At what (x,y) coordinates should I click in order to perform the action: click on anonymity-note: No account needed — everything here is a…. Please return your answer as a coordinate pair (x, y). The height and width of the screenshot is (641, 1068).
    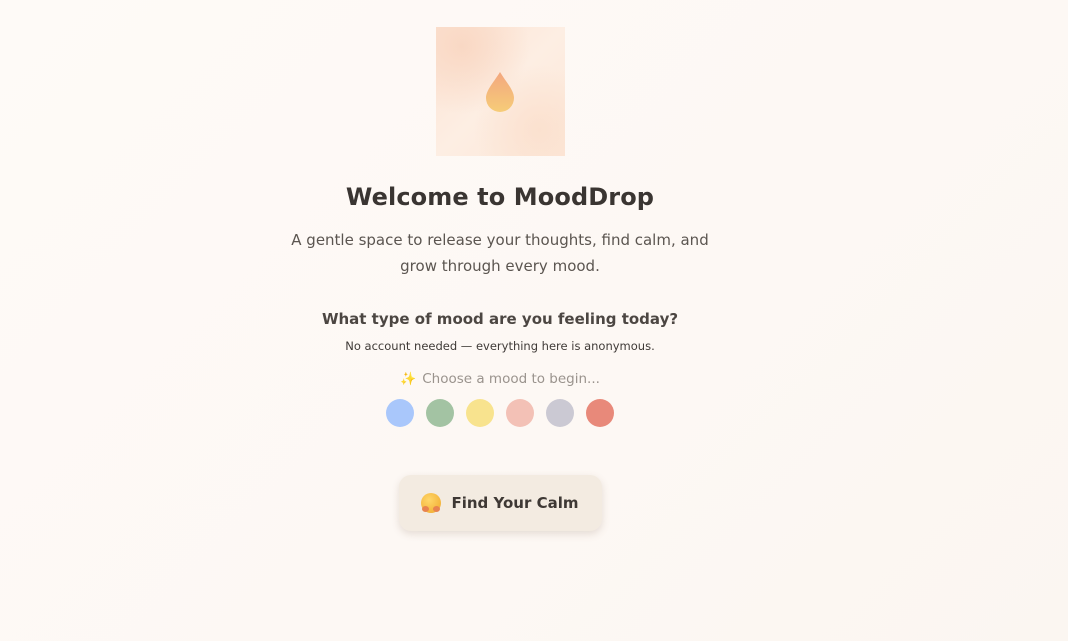
    Looking at the image, I should click on (500, 346).